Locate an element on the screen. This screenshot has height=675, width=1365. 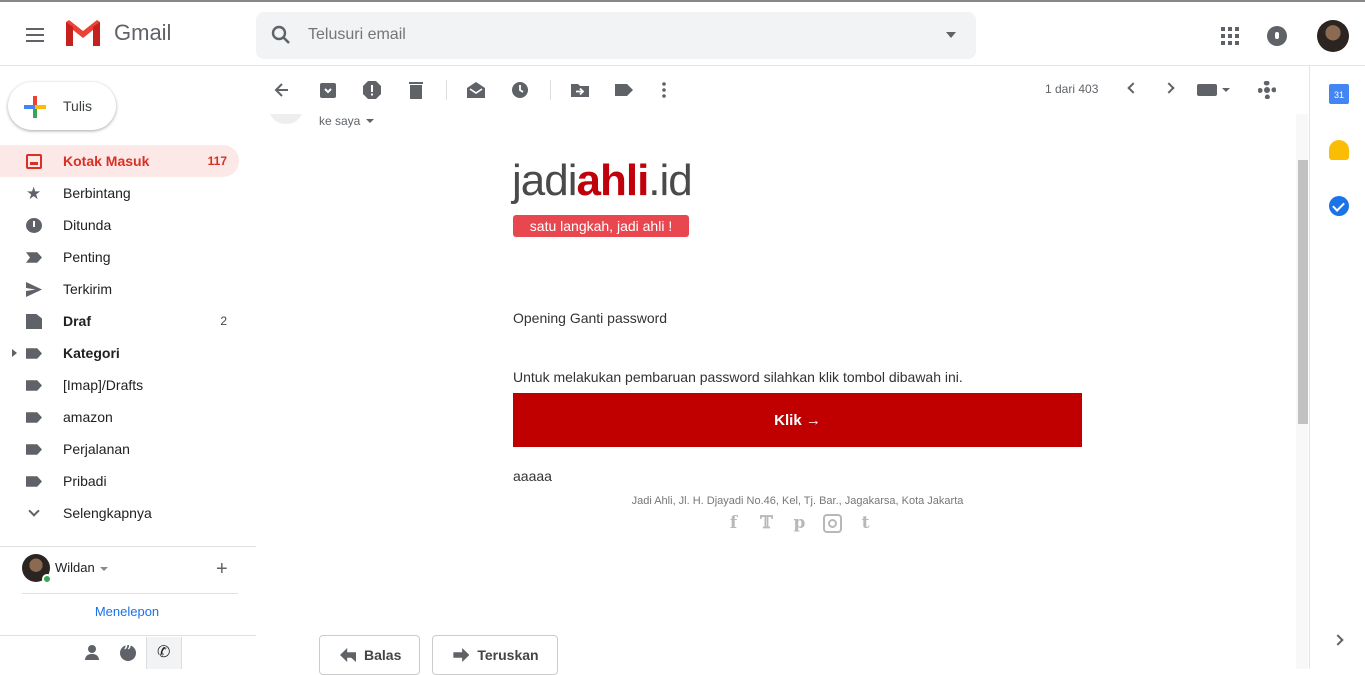
tumblr-icon: t is located at coordinates (865, 523).